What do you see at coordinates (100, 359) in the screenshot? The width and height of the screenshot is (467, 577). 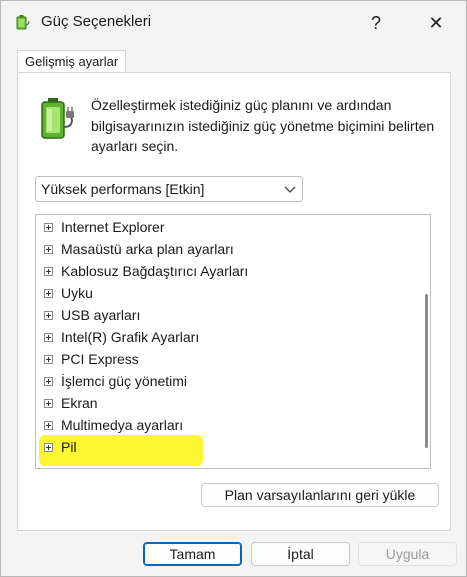 I see `tree-item-label: PCI Express` at bounding box center [100, 359].